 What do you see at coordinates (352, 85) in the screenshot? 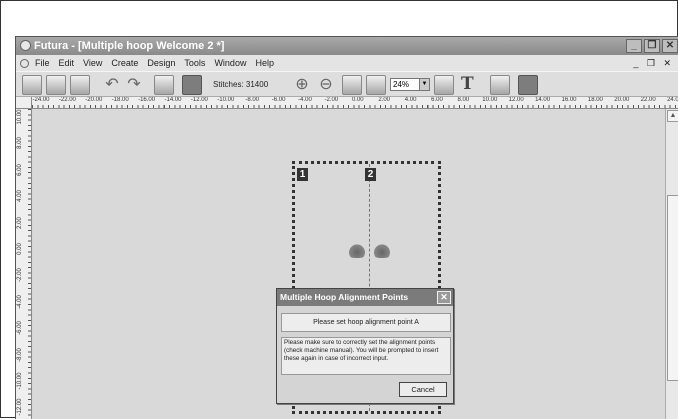
I see `zoom-fit-icon` at bounding box center [352, 85].